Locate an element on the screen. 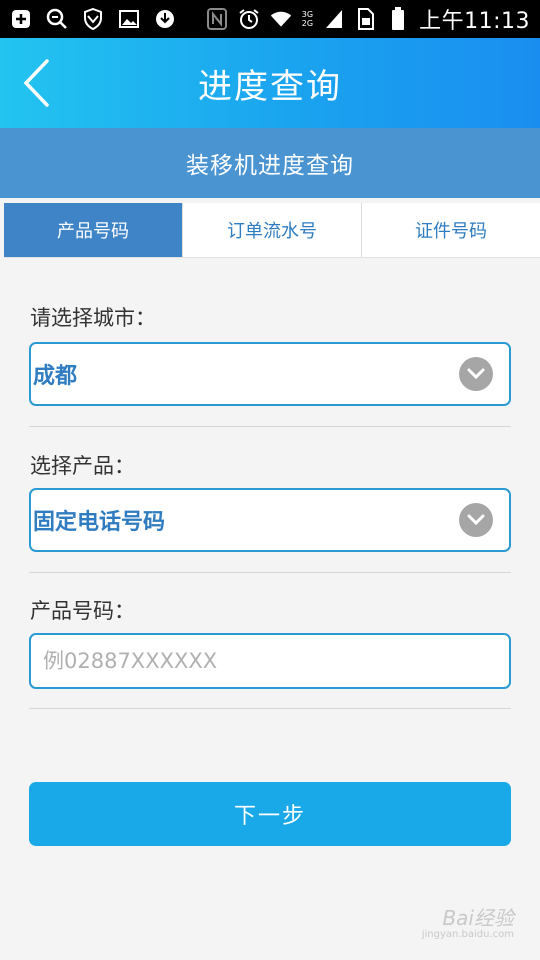 Image resolution: width=540 pixels, height=960 pixels. watermark-text: Bai经验 is located at coordinates (478, 918).